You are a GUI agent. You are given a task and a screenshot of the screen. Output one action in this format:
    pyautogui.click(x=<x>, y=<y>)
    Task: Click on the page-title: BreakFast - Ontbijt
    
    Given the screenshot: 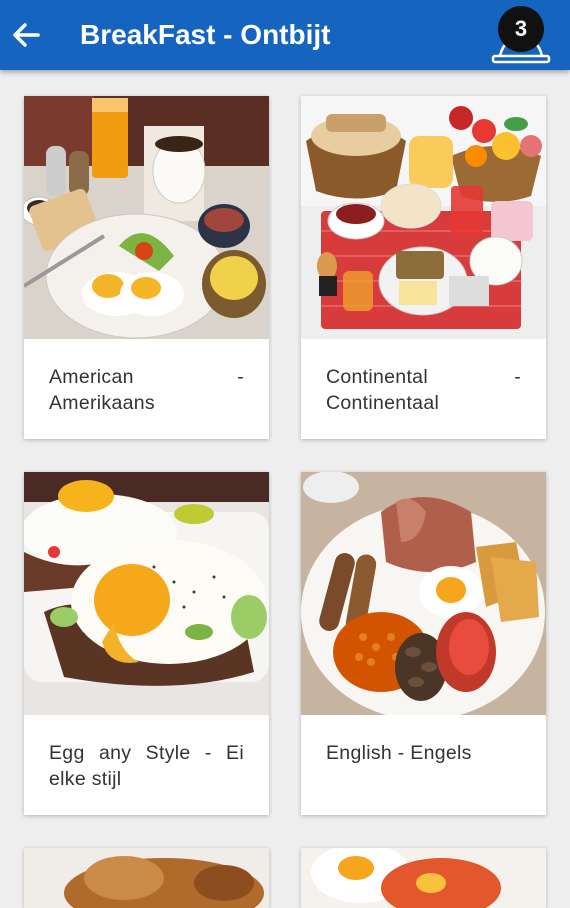 What is the action you would take?
    pyautogui.click(x=205, y=34)
    